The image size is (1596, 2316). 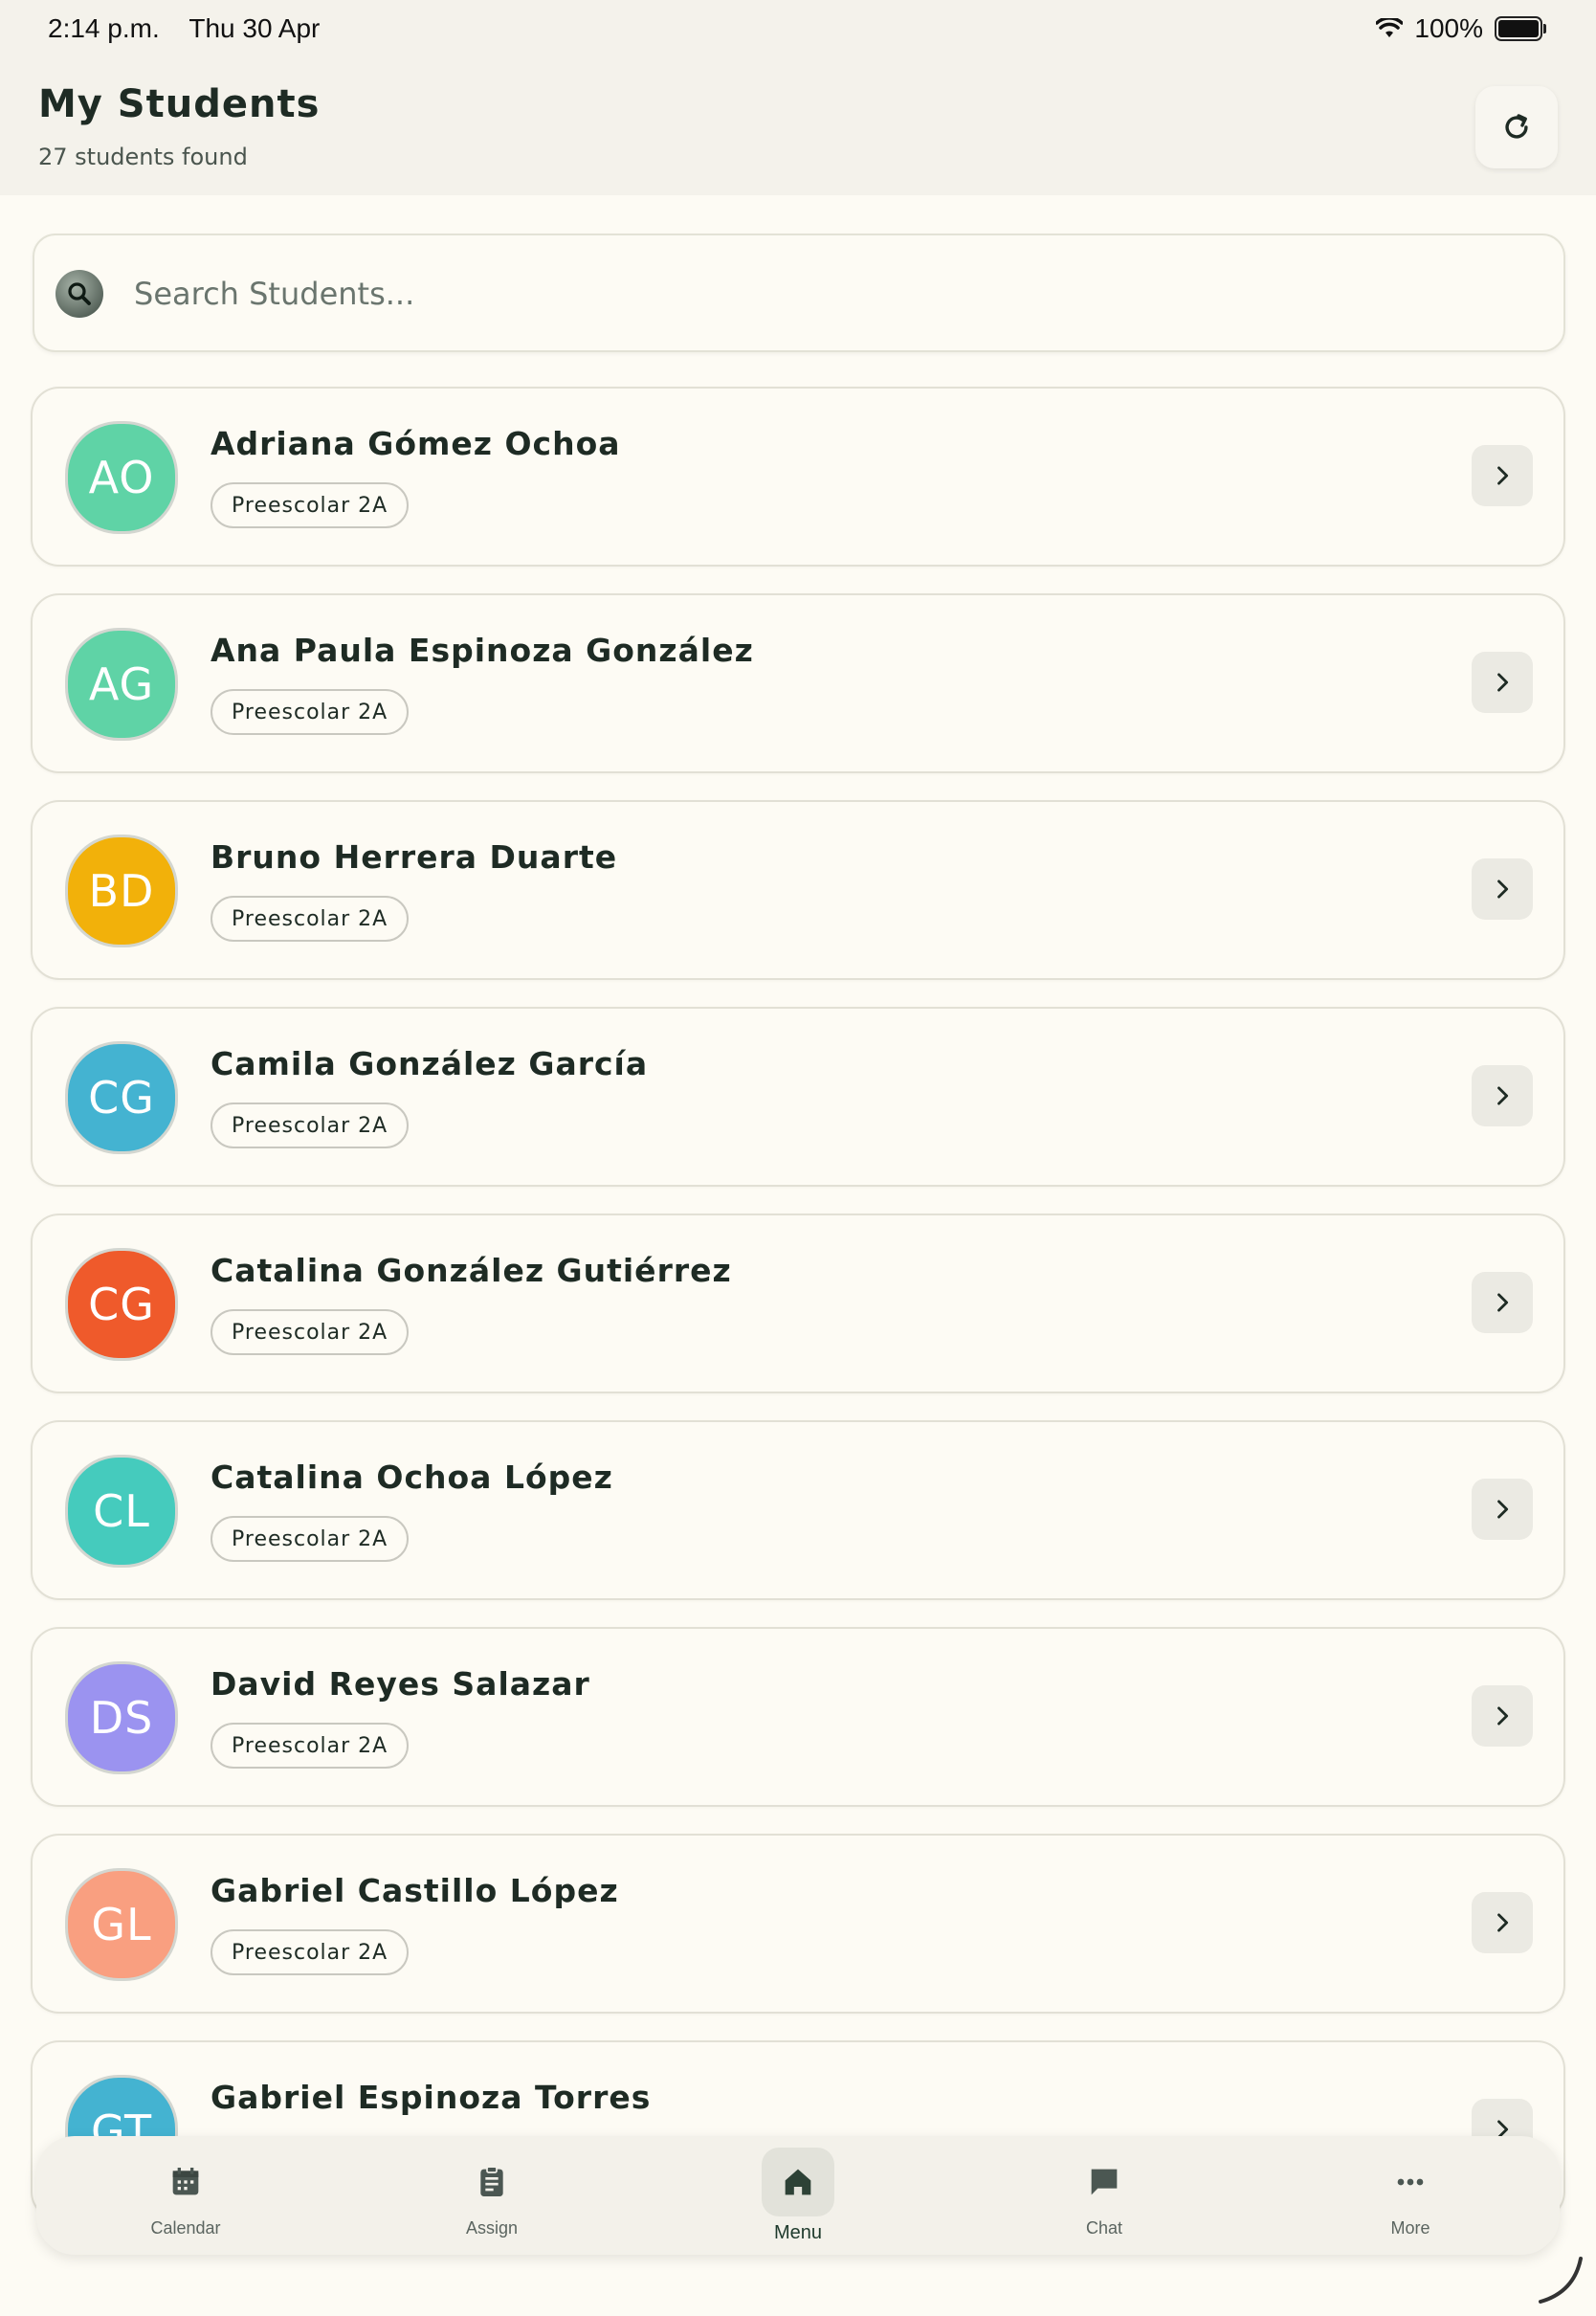 I want to click on student-name: Gabriel Castillo López, so click(x=415, y=1891).